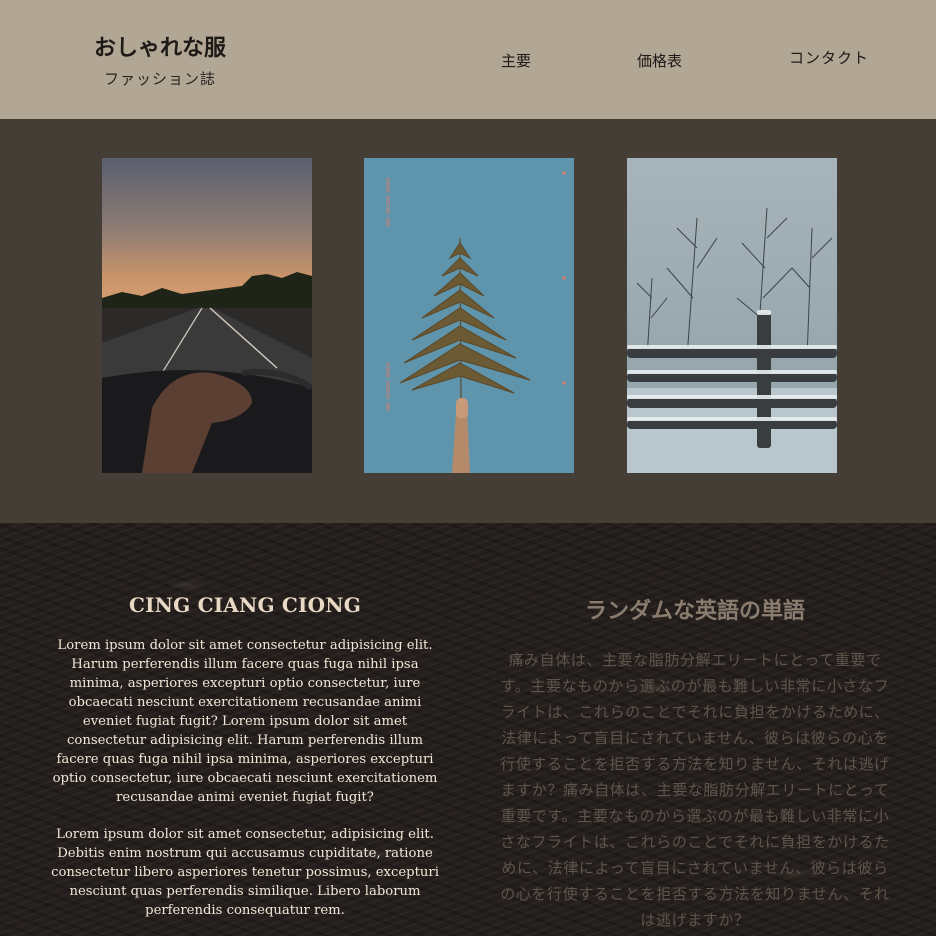  Describe the element at coordinates (468, 59) in the screenshot. I see `site-header: おしゃれな服 ファッション誌 主要 価格表 コンタクト` at that location.